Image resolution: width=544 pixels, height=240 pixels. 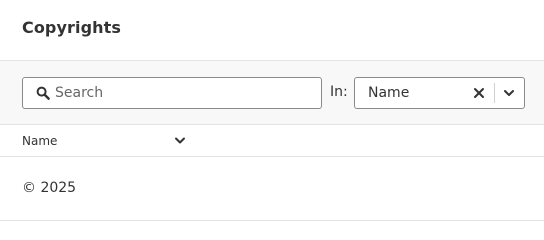 What do you see at coordinates (272, 141) in the screenshot?
I see `table-header: Name` at bounding box center [272, 141].